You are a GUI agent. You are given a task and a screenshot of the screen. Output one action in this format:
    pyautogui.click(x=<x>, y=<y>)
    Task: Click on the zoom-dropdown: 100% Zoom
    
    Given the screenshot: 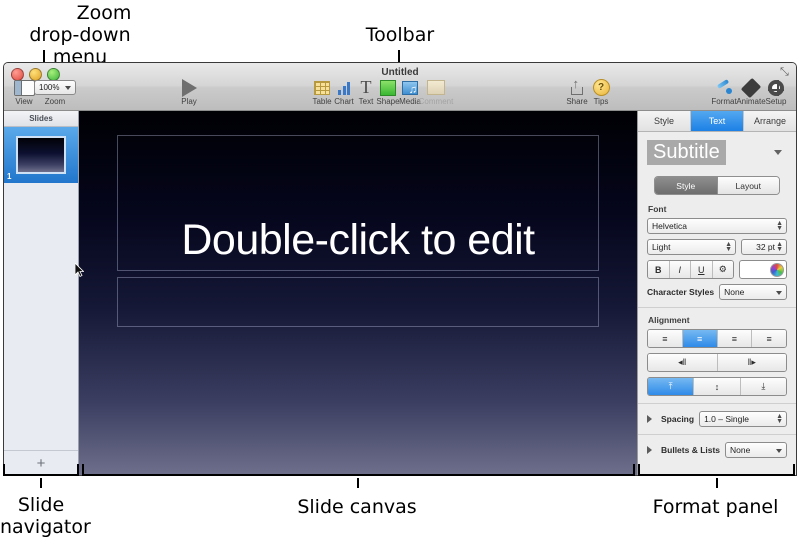 What is the action you would take?
    pyautogui.click(x=55, y=92)
    